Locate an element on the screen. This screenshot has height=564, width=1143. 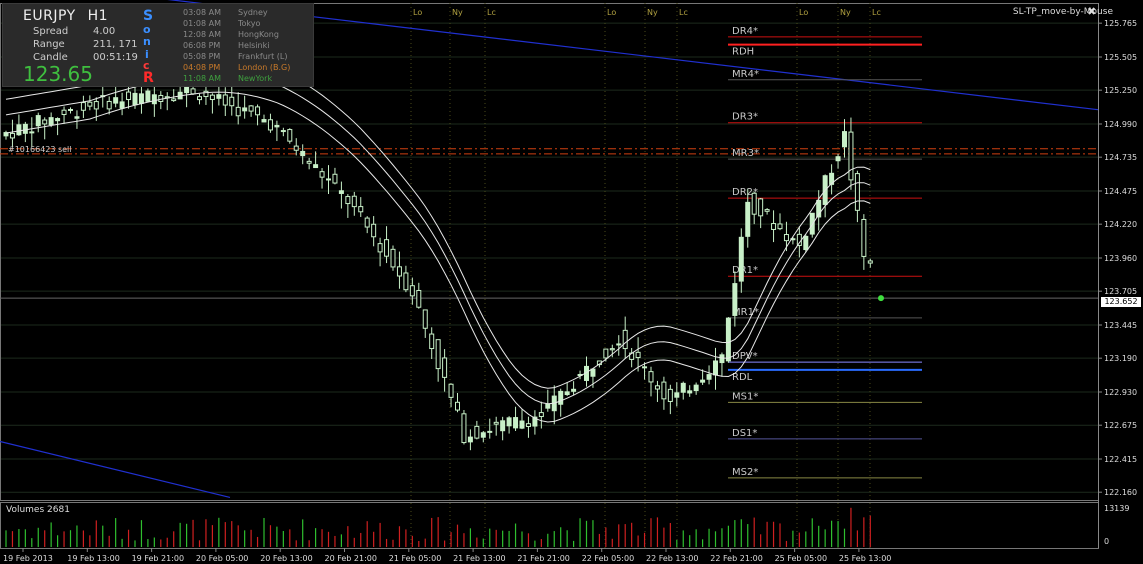
symbol-title: EURJPY H1 is located at coordinates (65, 16).